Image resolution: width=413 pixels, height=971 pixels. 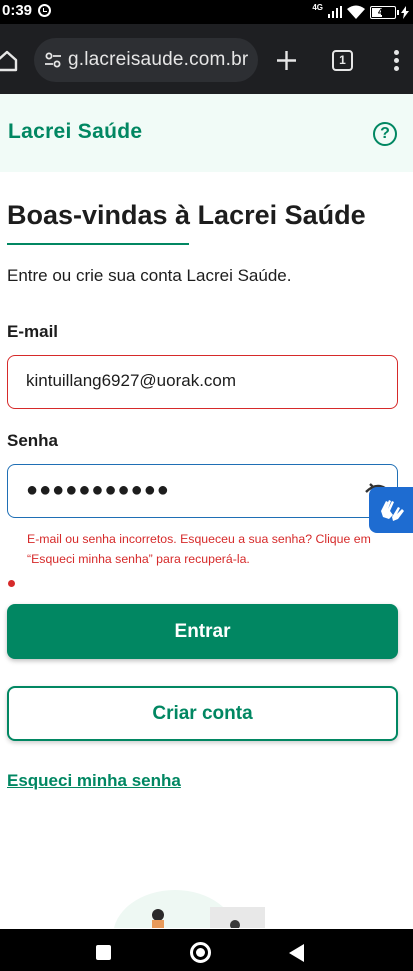 What do you see at coordinates (33, 331) in the screenshot?
I see `email-label: E-mail` at bounding box center [33, 331].